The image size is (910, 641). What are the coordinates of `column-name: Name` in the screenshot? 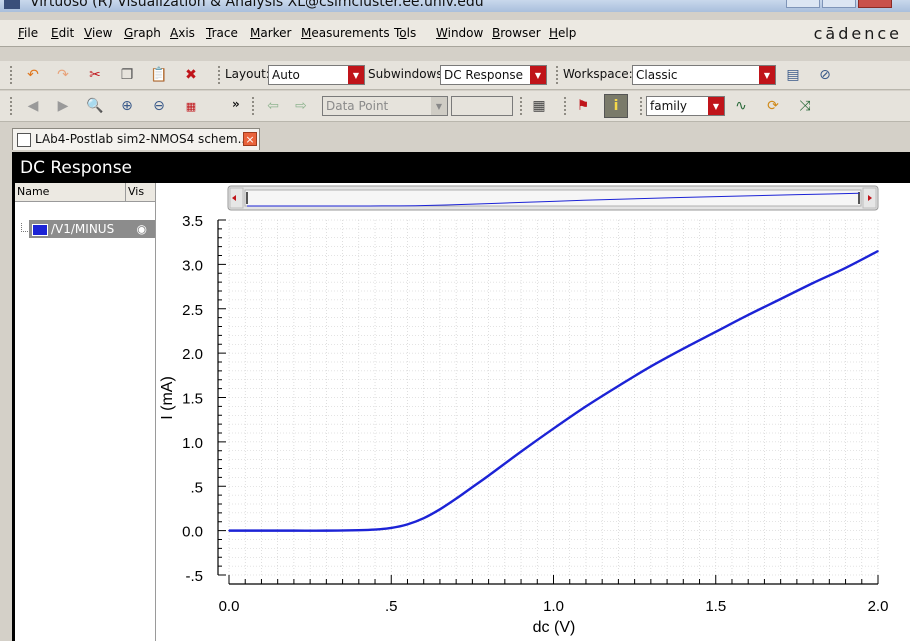 It's located at (33, 191).